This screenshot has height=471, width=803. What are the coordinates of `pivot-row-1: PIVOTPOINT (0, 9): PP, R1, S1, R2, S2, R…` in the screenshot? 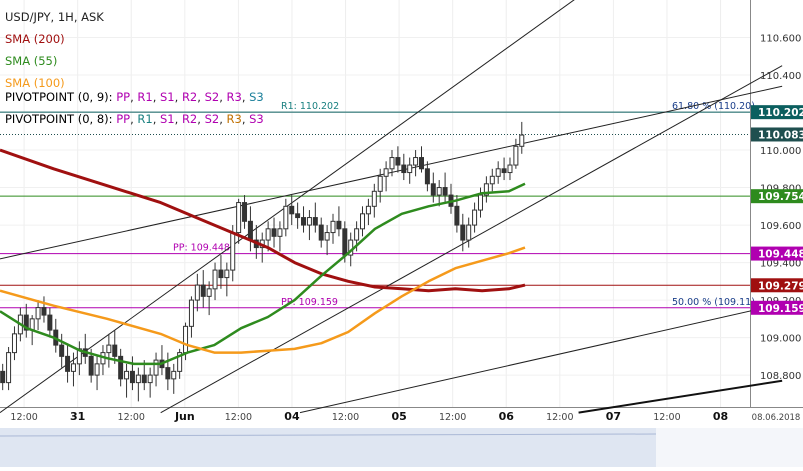 It's located at (134, 97).